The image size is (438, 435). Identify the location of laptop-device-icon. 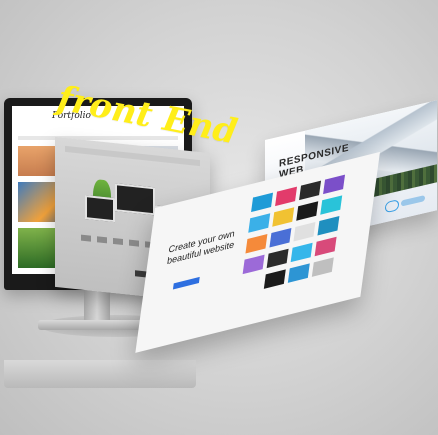
(135, 199).